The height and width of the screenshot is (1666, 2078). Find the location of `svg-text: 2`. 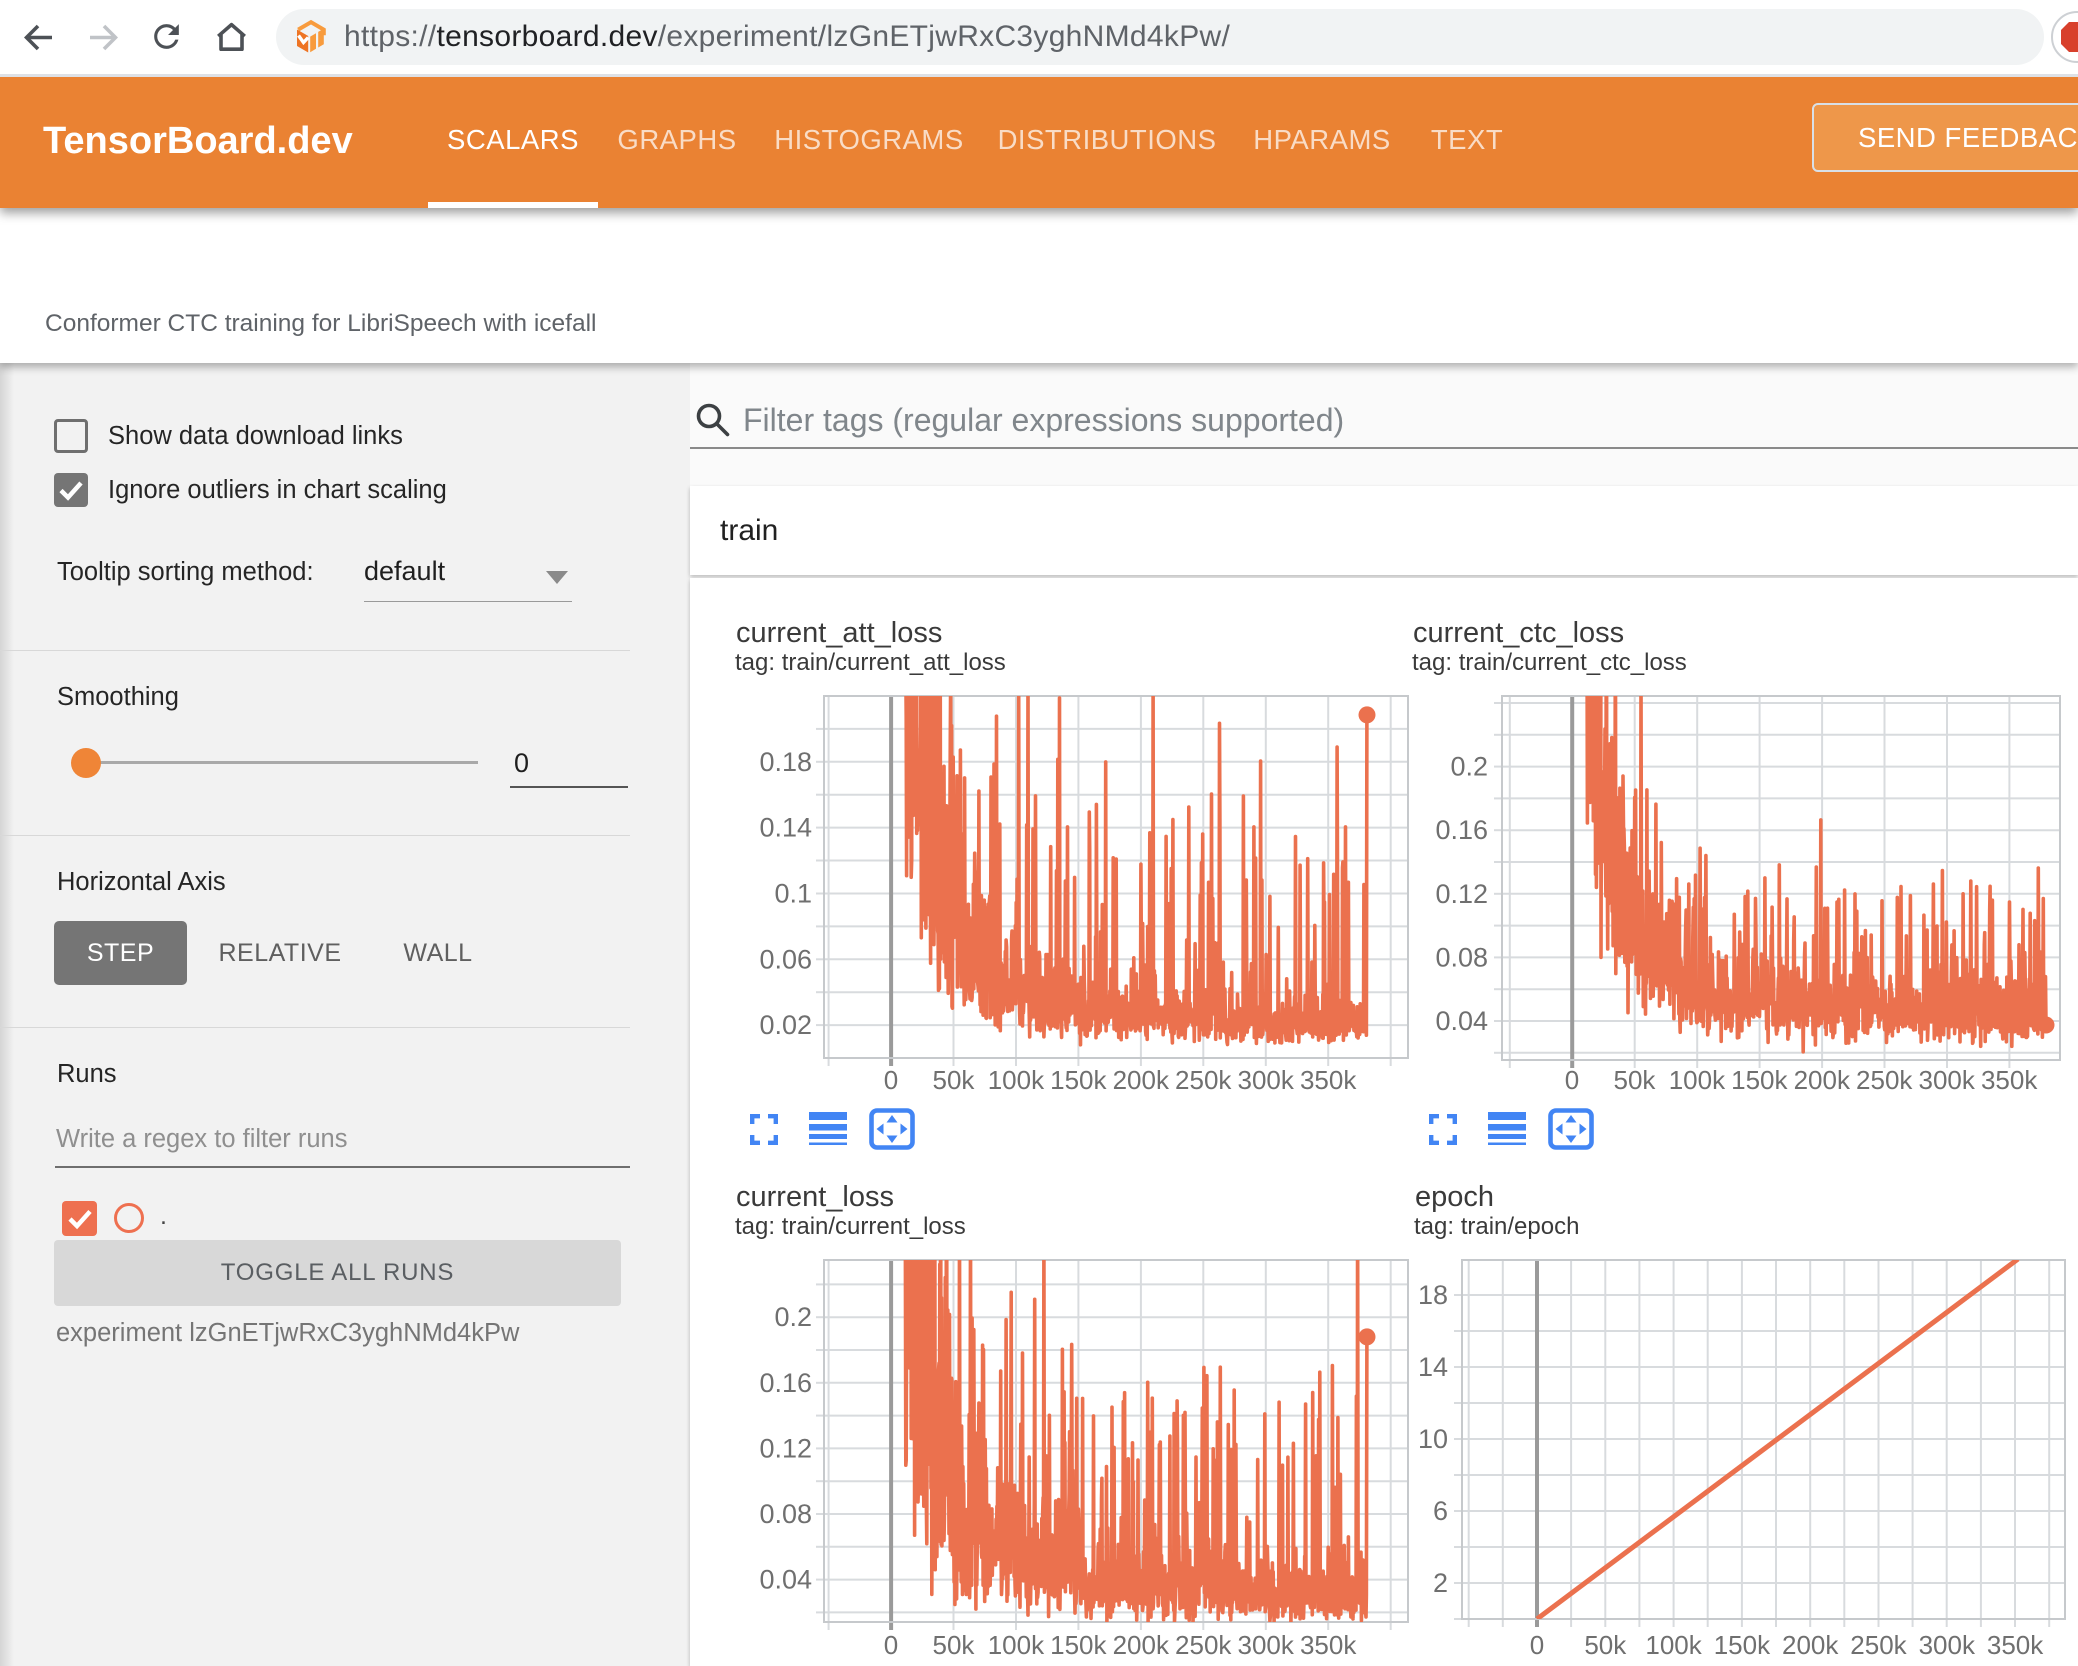

svg-text: 2 is located at coordinates (1440, 1583).